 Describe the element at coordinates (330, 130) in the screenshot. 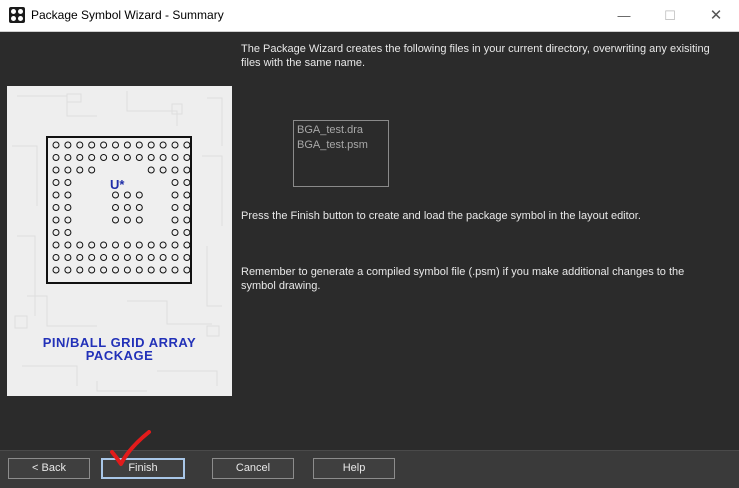

I see `file-item: BGA_test.dra` at that location.